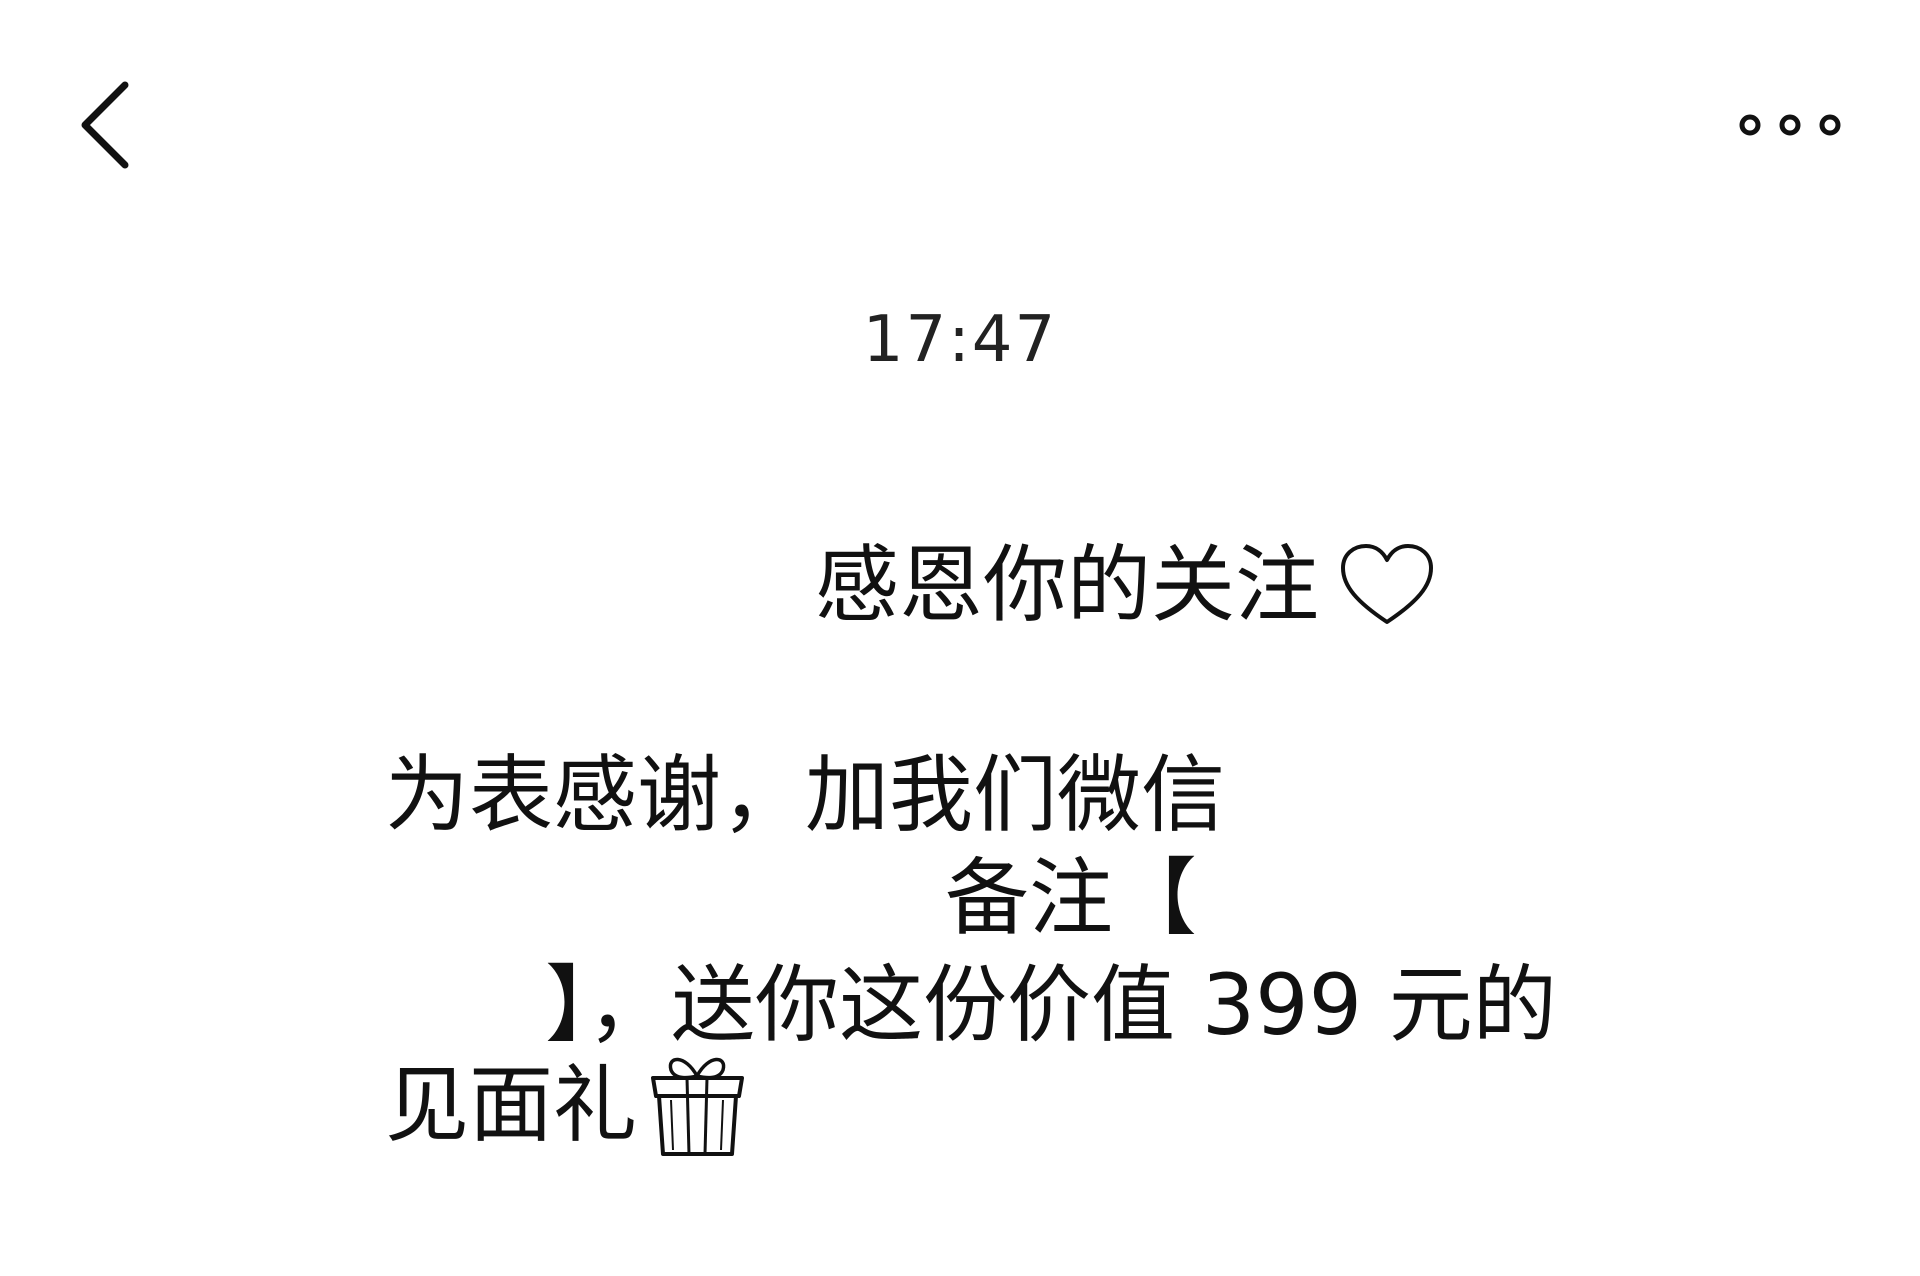  What do you see at coordinates (697, 1106) in the screenshot?
I see `gift-icon` at bounding box center [697, 1106].